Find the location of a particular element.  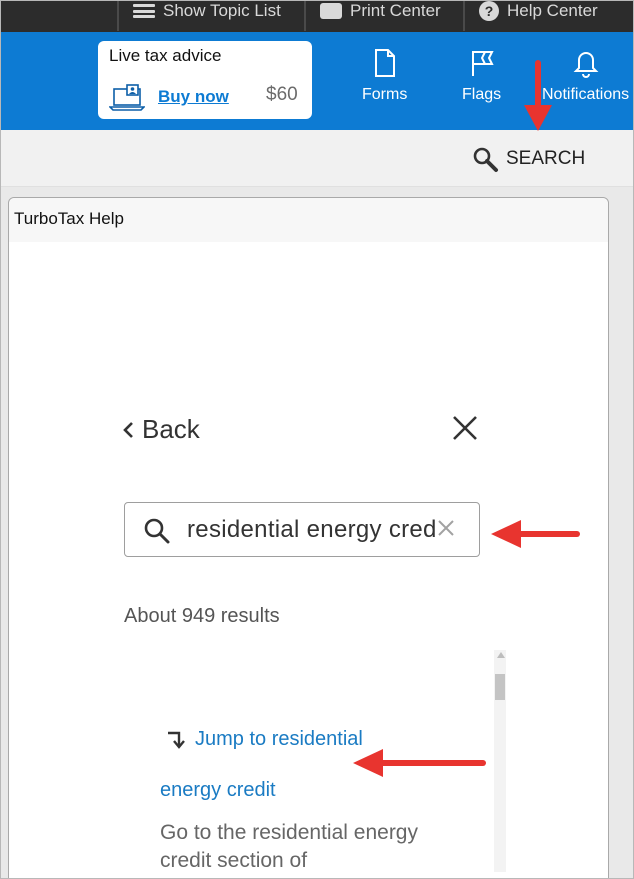

back-label: Back is located at coordinates (171, 429).